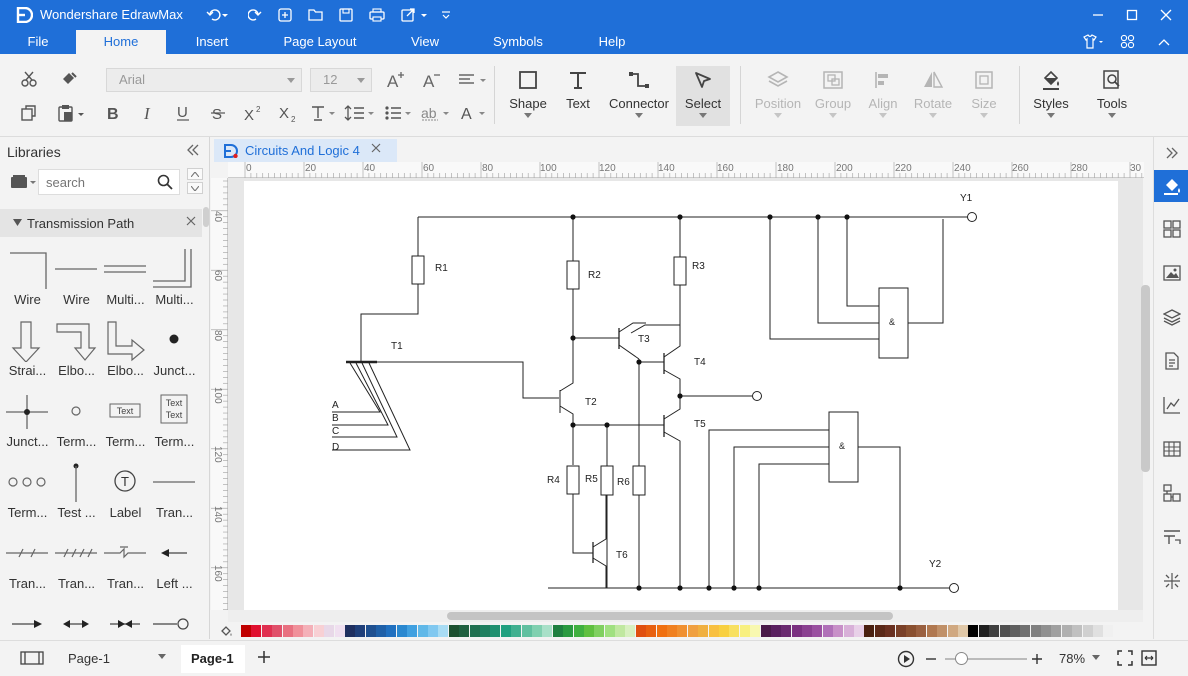  Describe the element at coordinates (1166, 15) in the screenshot. I see `close-window-button` at that location.